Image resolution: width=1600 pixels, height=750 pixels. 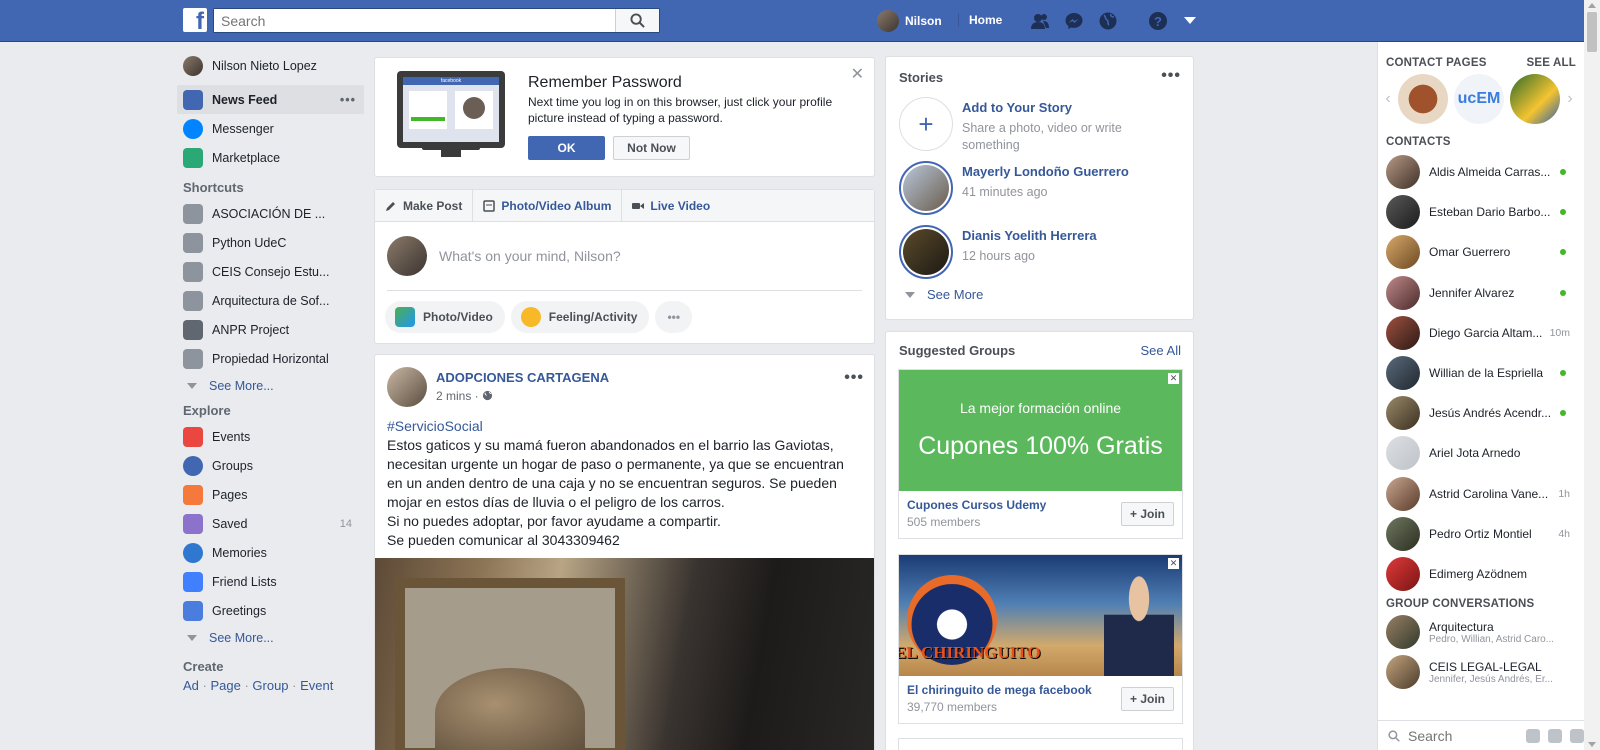 I want to click on scrollbar-thumb, so click(x=1592, y=32).